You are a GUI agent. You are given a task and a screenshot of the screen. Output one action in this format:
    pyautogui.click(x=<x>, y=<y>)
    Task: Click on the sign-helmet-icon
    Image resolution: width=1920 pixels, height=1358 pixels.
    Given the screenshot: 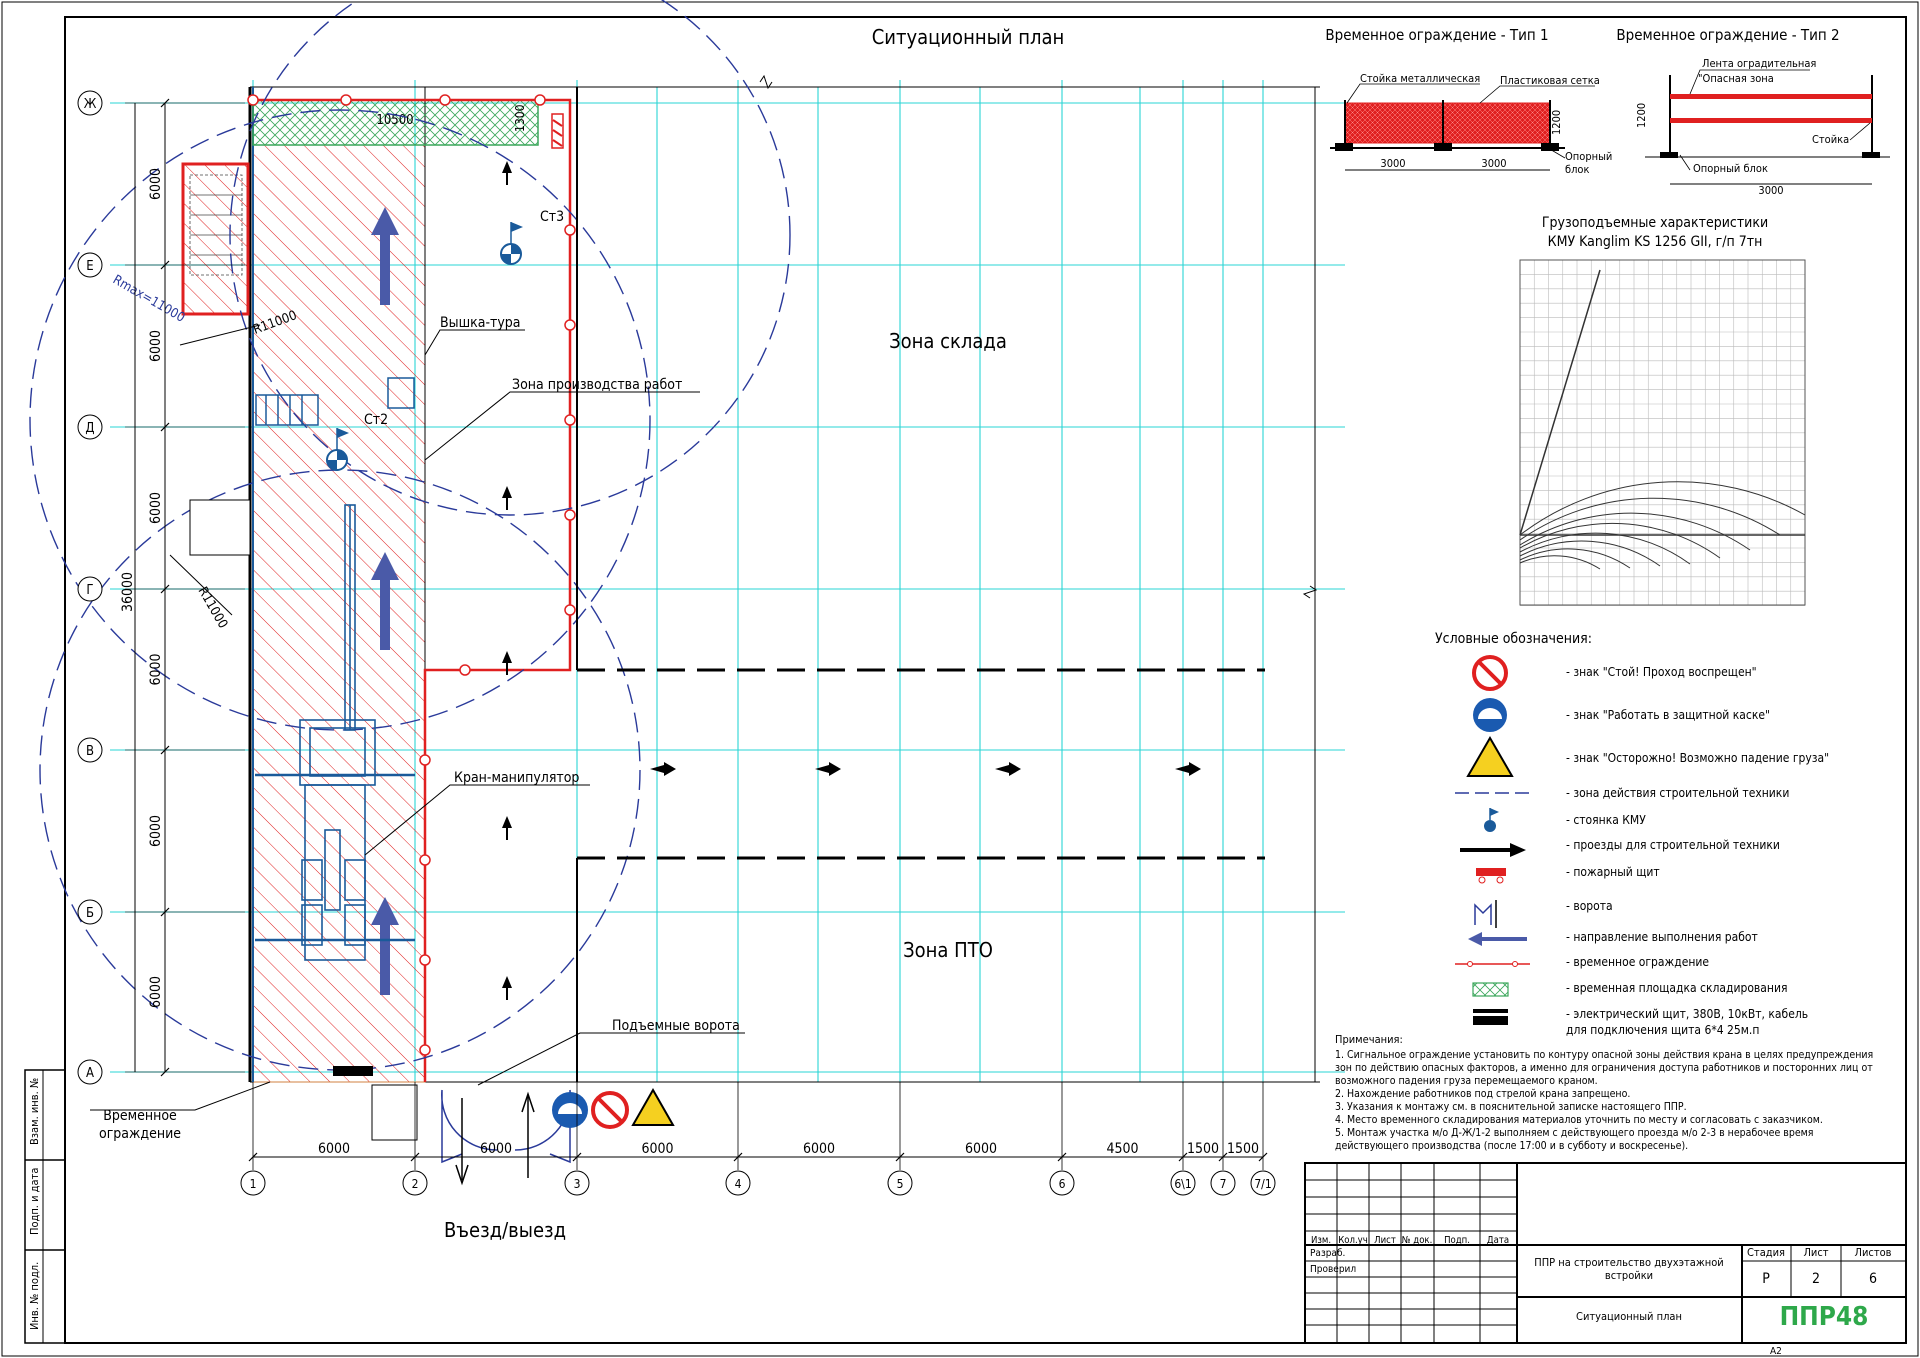 What is the action you would take?
    pyautogui.click(x=570, y=1110)
    